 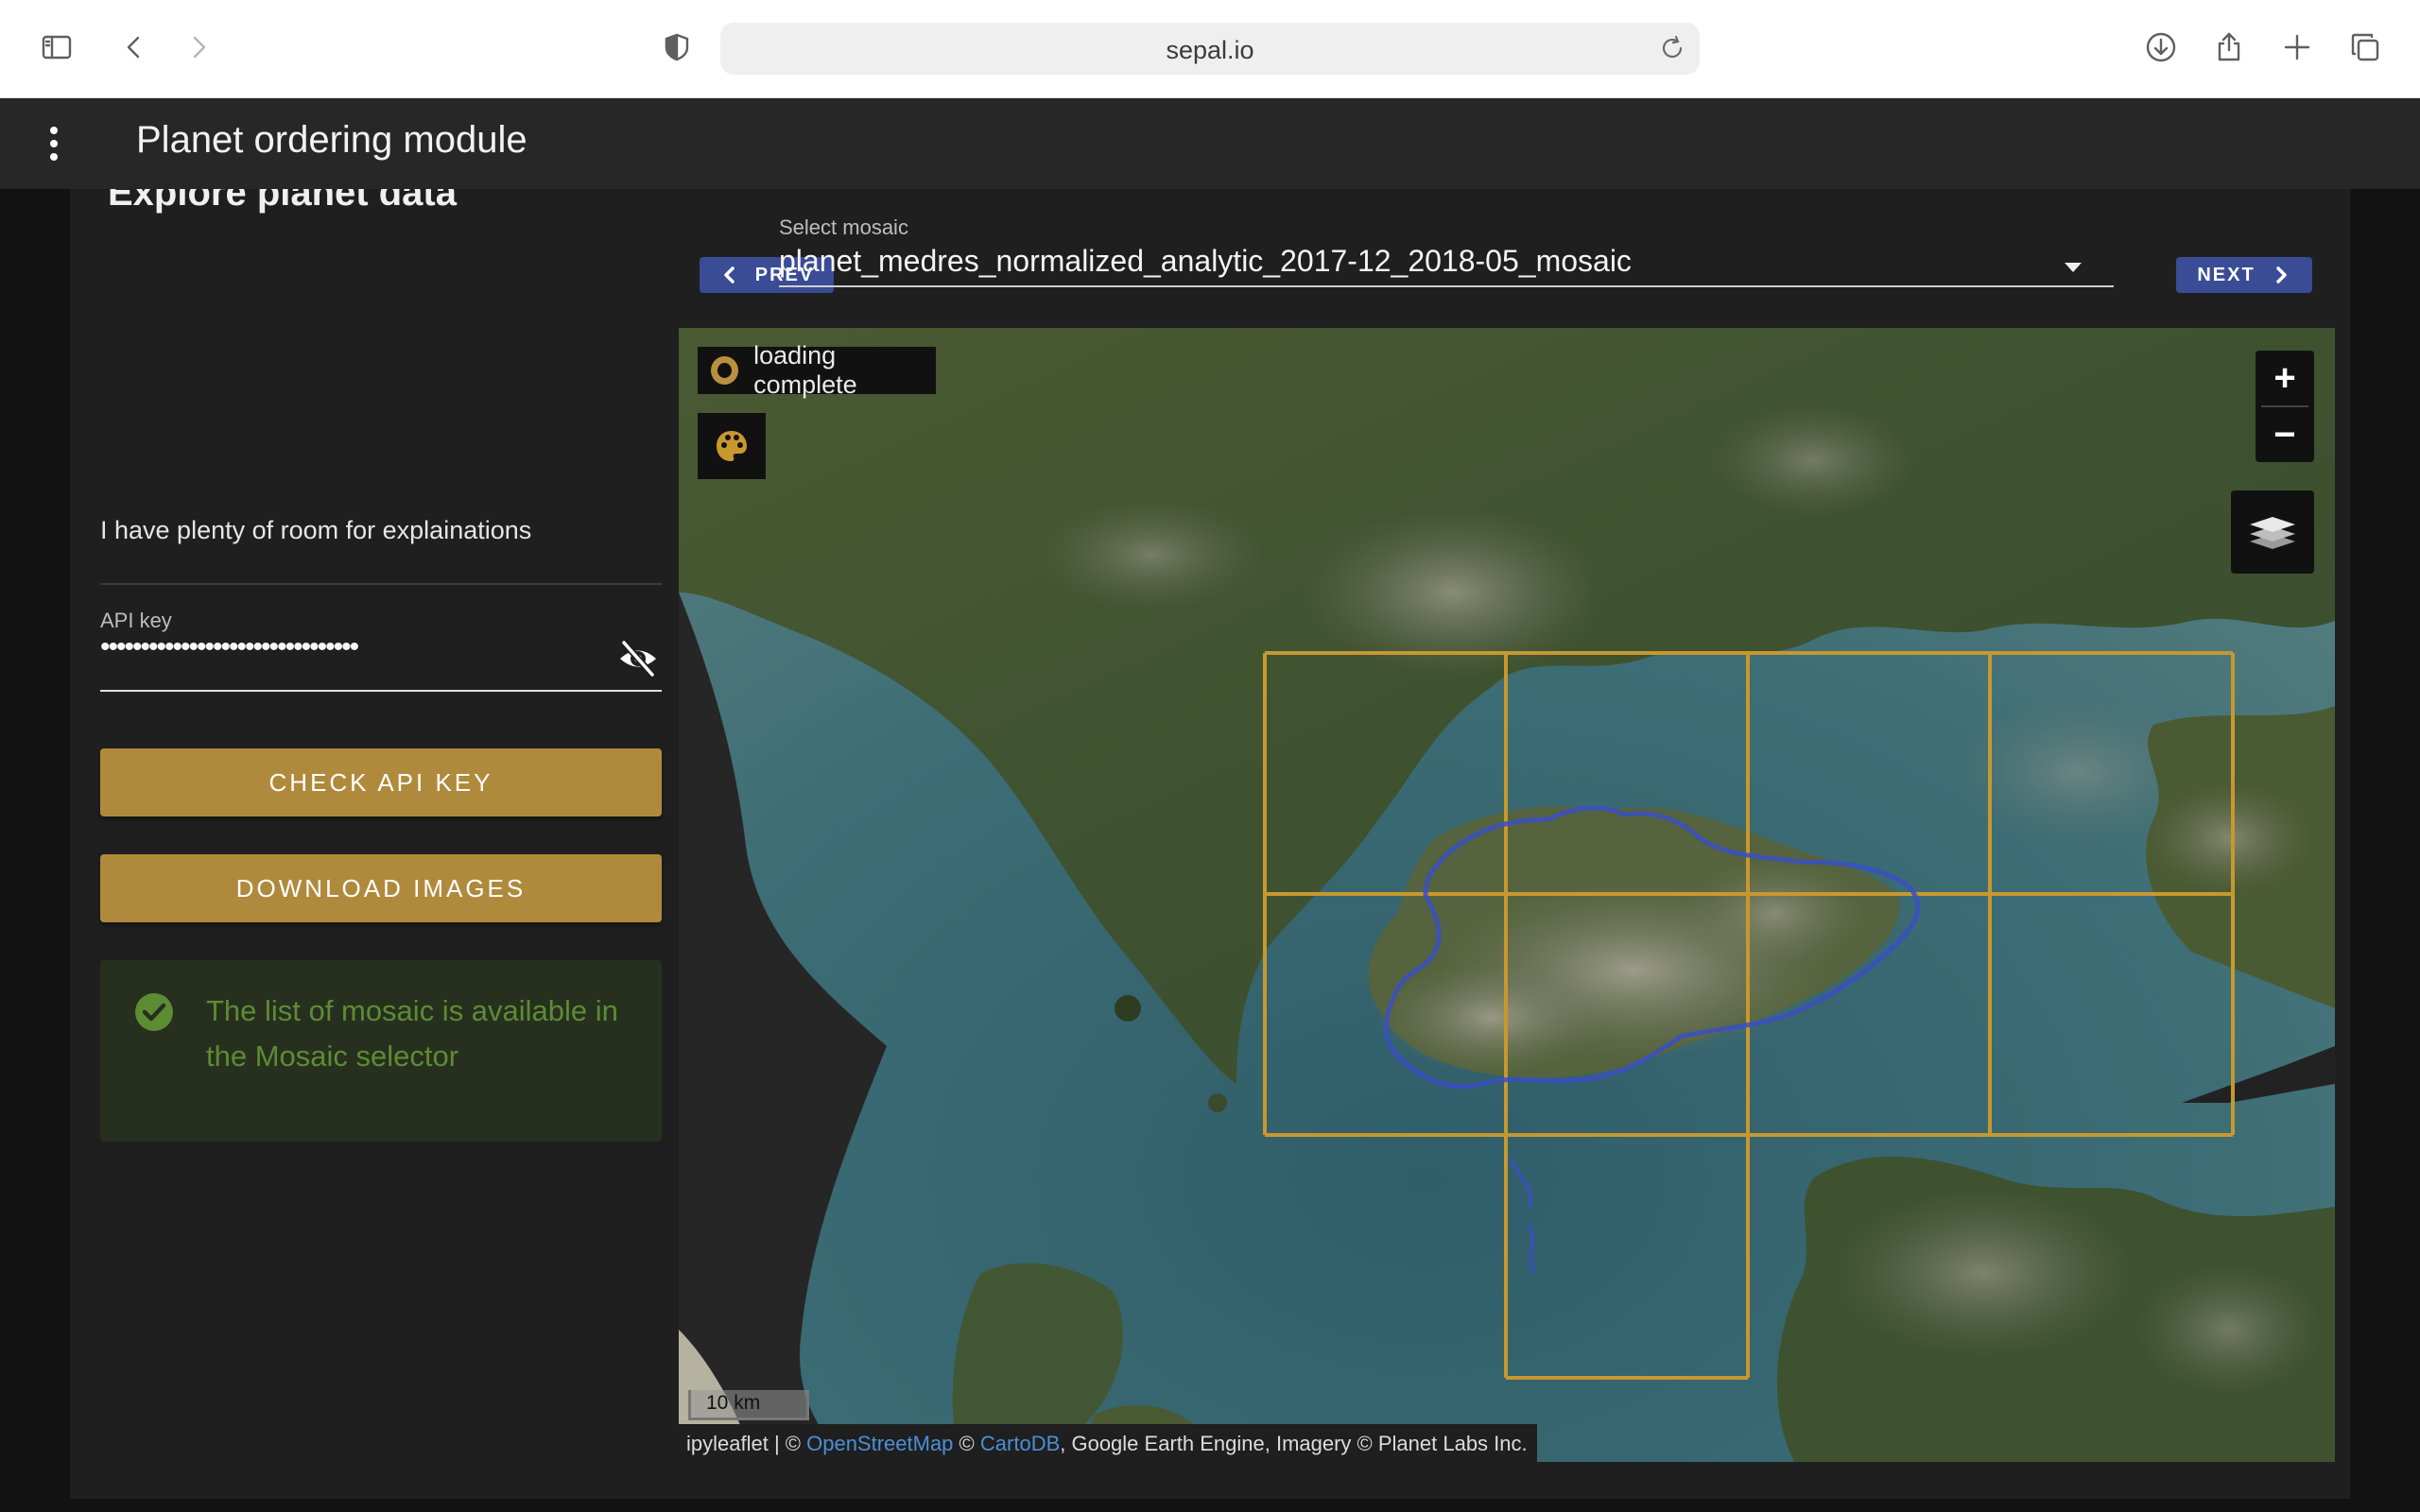 I want to click on back-icon, so click(x=134, y=47).